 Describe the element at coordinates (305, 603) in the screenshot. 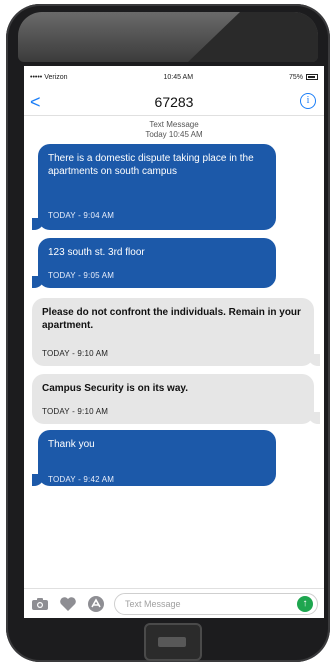

I see `send-arrow-icon: ↑` at that location.